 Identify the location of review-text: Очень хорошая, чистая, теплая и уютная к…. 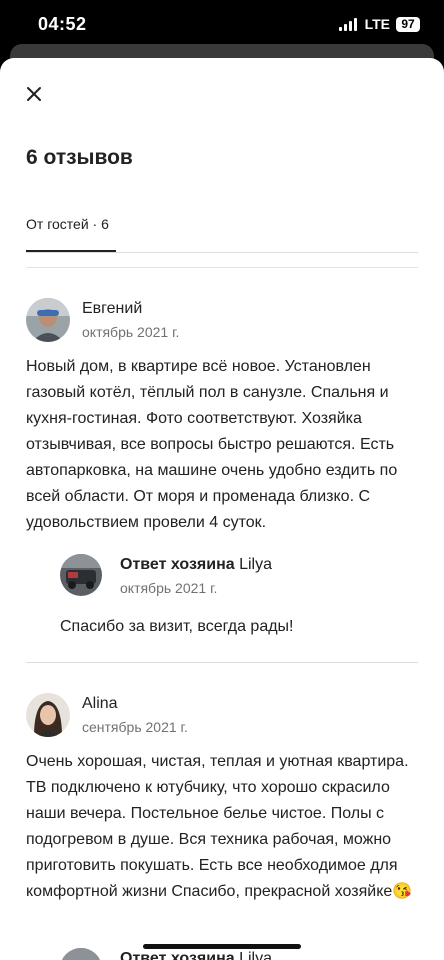
(219, 826).